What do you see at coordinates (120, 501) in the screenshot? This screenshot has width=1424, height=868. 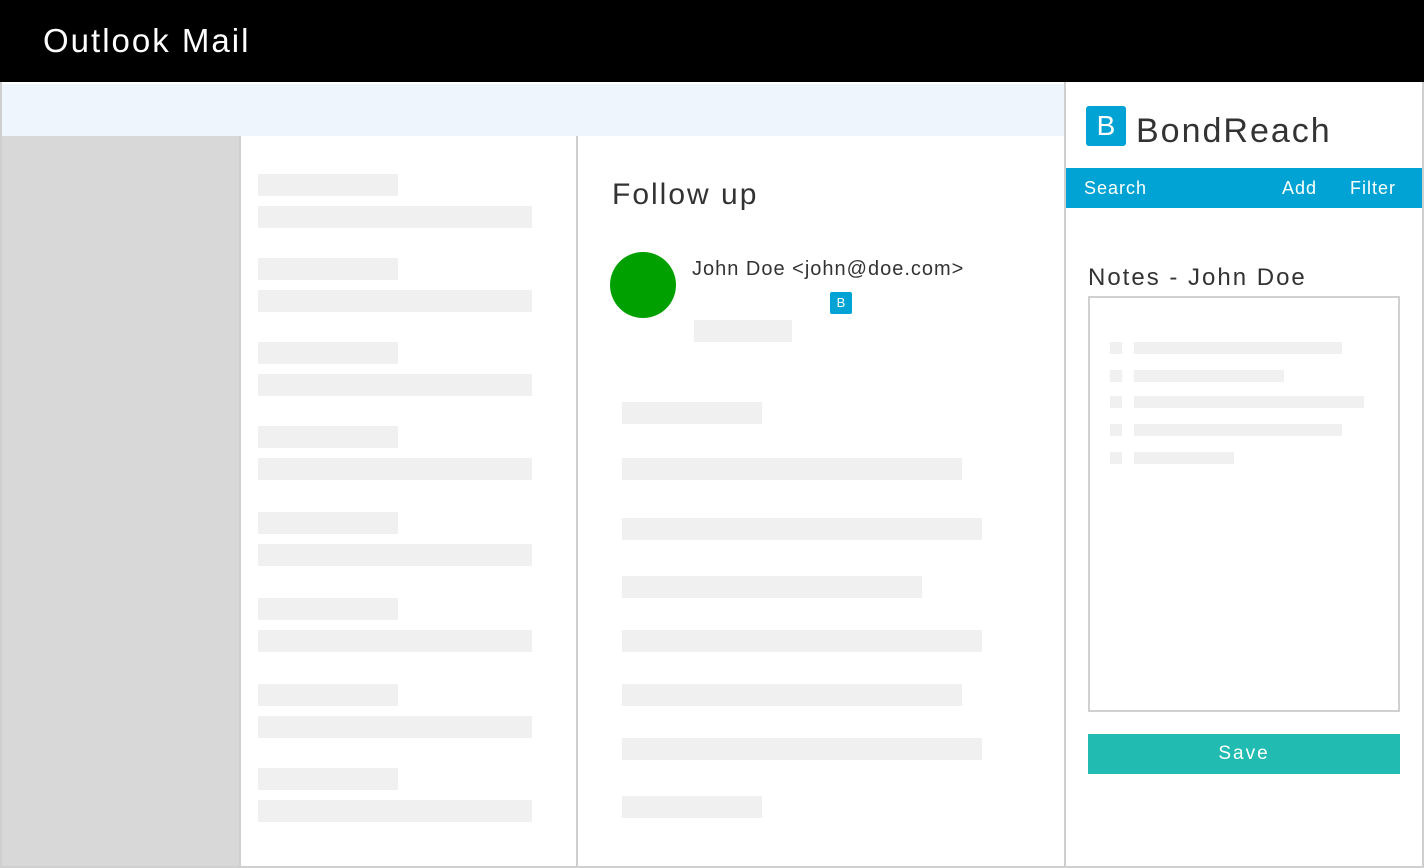 I see `folder-pane` at bounding box center [120, 501].